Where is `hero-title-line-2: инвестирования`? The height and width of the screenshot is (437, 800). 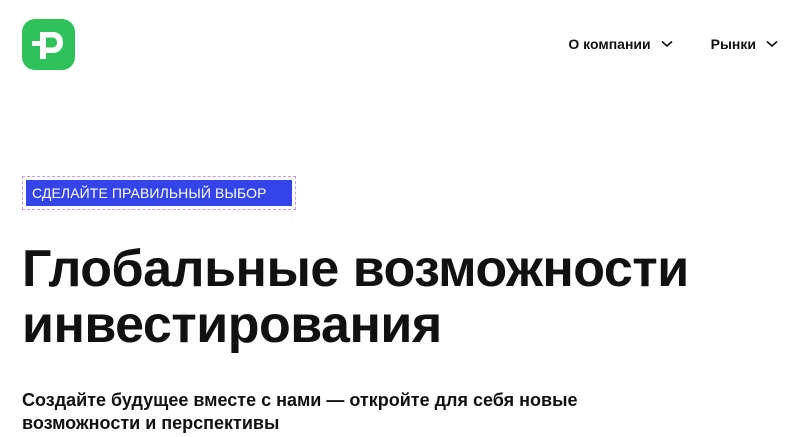 hero-title-line-2: инвестирования is located at coordinates (232, 325).